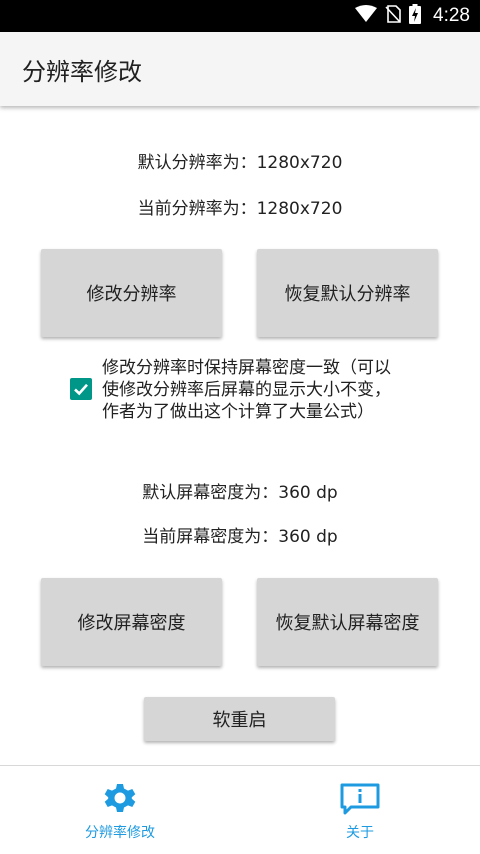 The width and height of the screenshot is (480, 854). I want to click on bottom-navigation: 分辨率修改 关于, so click(240, 809).